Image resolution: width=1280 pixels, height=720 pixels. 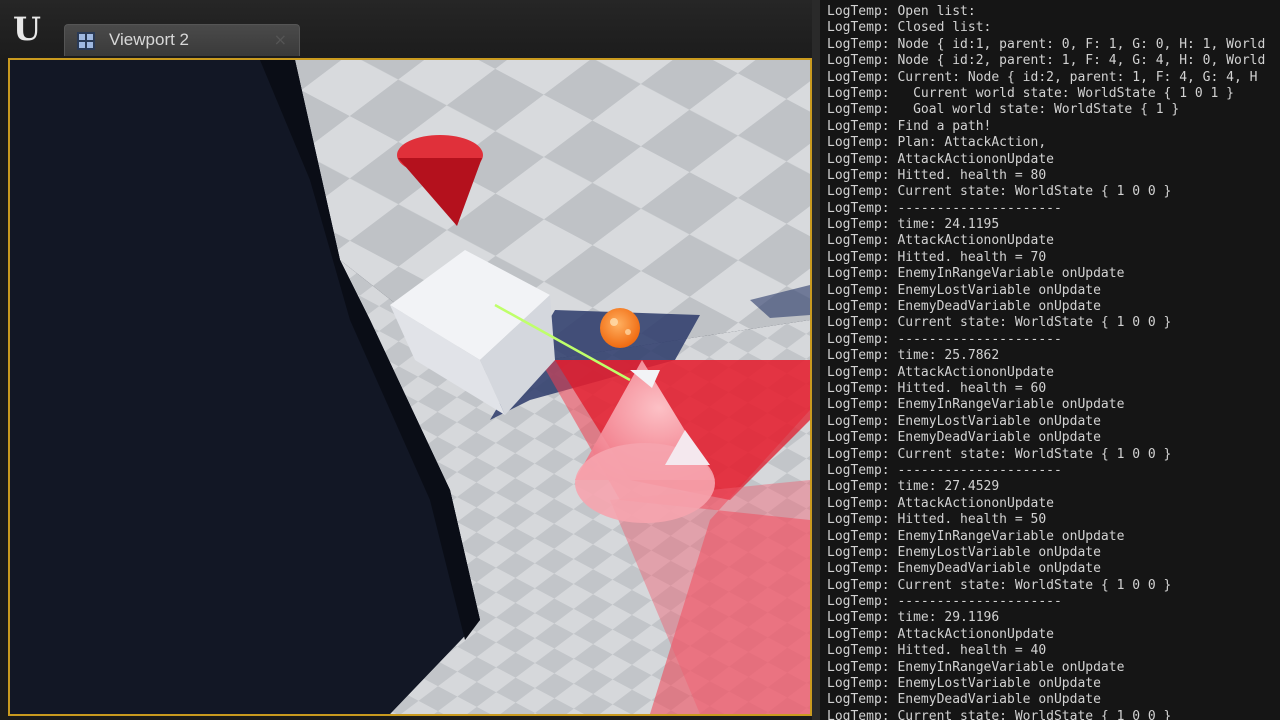 What do you see at coordinates (909, 28) in the screenshot?
I see `log-line: LogTemp: Closed list:` at bounding box center [909, 28].